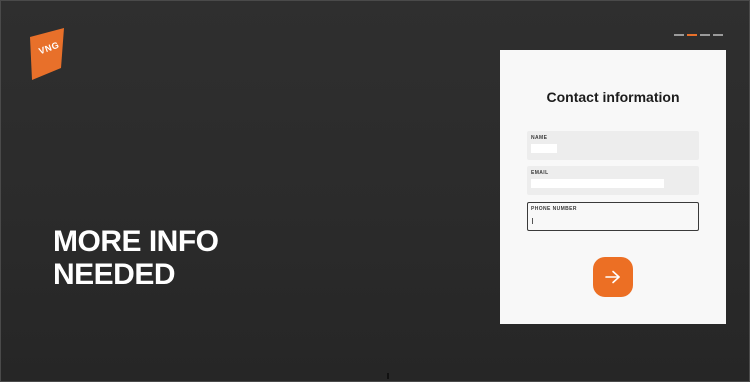  I want to click on phone-field-label: PHONE NUMBER, so click(554, 209).